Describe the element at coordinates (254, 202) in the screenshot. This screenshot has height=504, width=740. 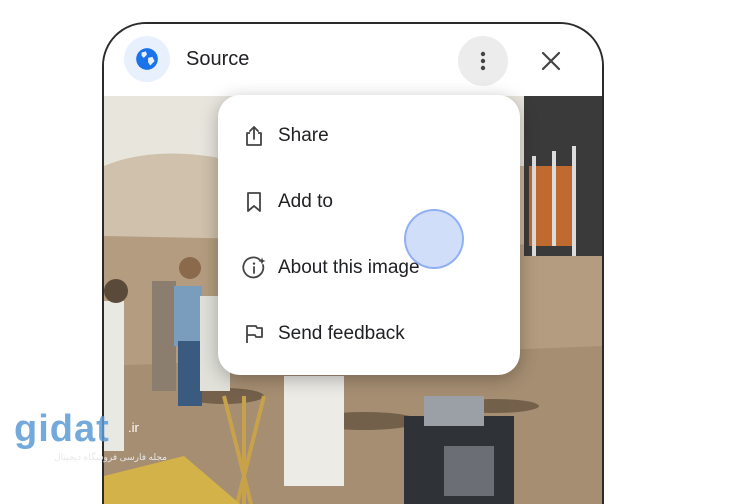
I see `bookmark-icon` at that location.